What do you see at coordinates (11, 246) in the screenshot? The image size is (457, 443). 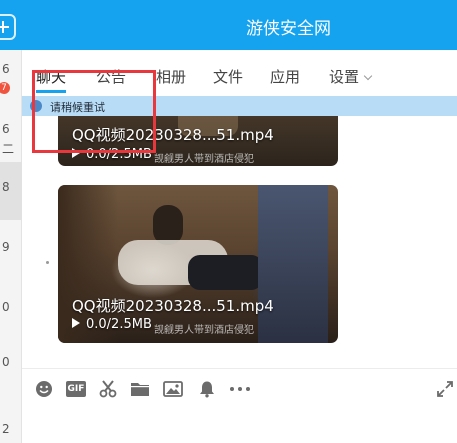 I see `conversation-list-edge: 6 7 6 二 8 9 0 0 2` at bounding box center [11, 246].